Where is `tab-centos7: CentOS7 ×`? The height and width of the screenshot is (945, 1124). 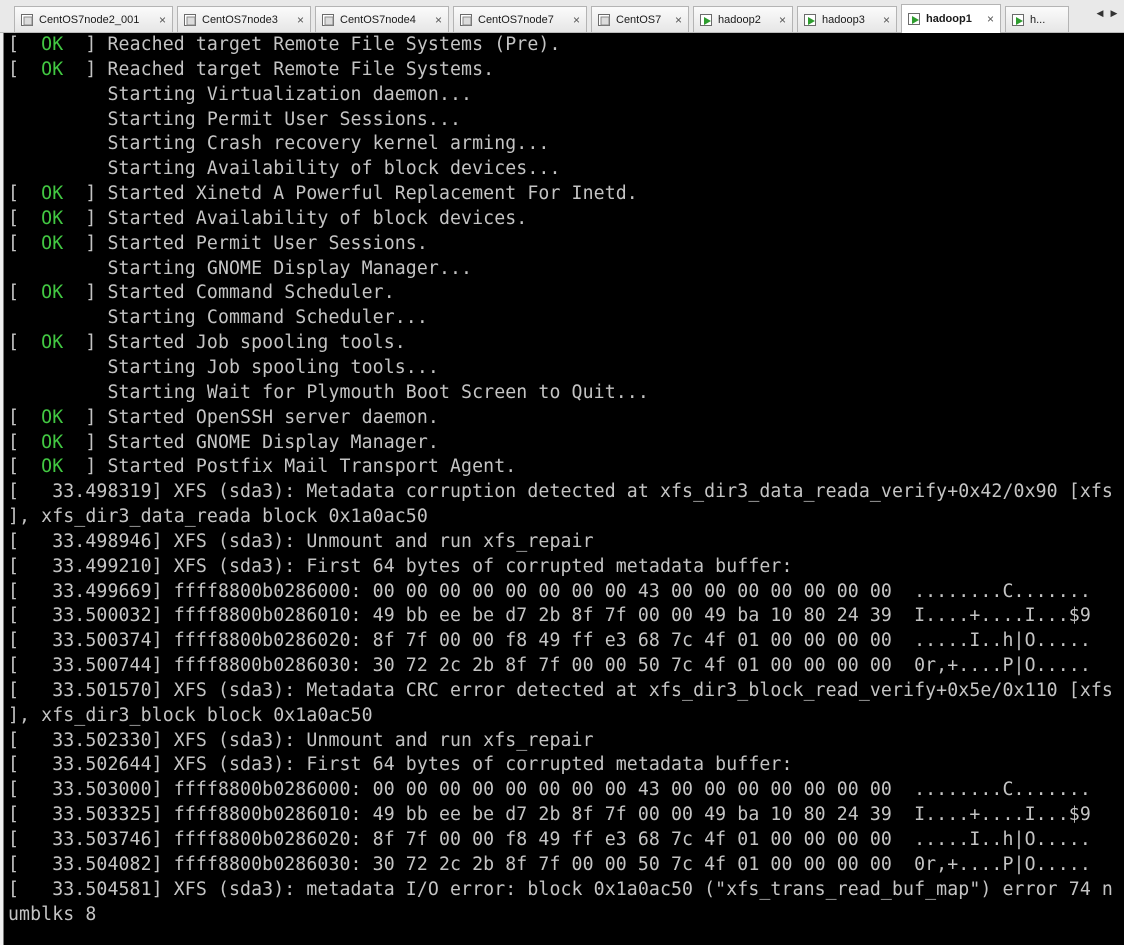 tab-centos7: CentOS7 × is located at coordinates (640, 19).